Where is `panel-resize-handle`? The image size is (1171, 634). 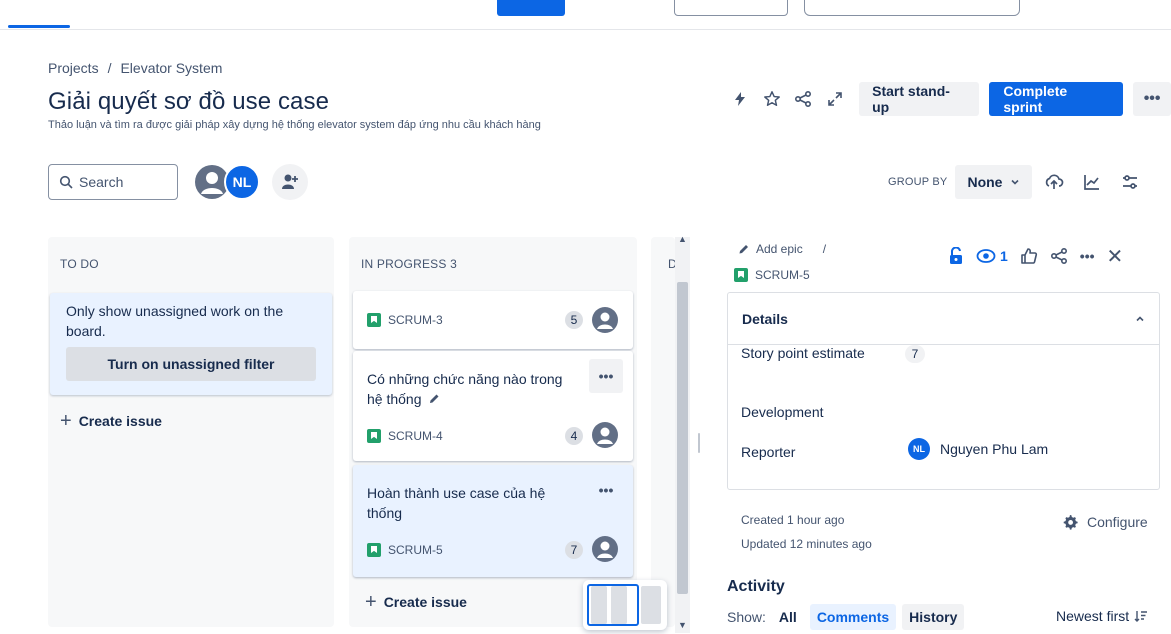 panel-resize-handle is located at coordinates (699, 443).